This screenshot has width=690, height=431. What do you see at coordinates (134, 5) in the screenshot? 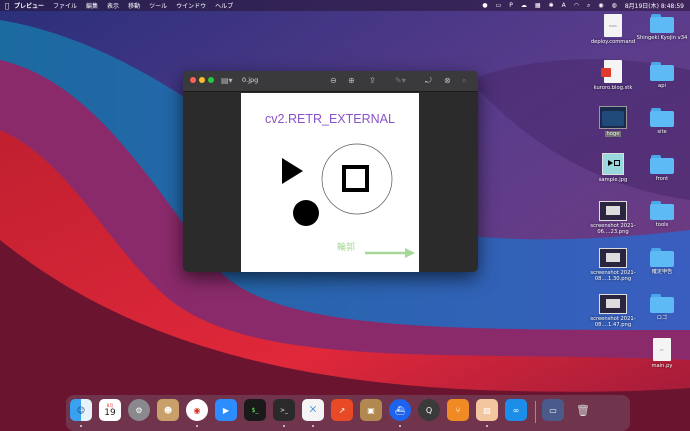
I see `menu-go: 移動` at bounding box center [134, 5].